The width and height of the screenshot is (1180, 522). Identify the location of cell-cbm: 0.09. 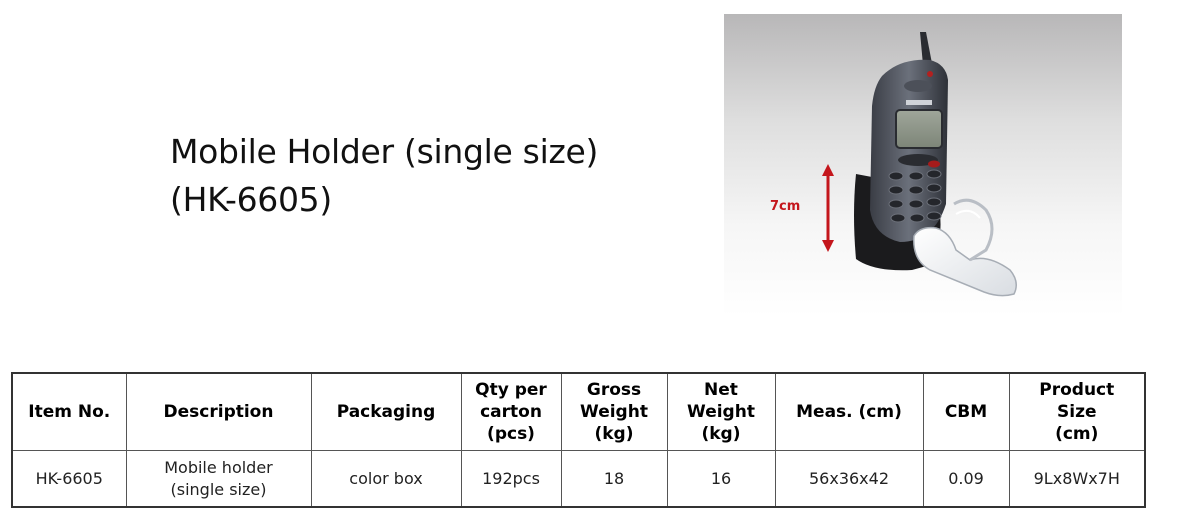
(966, 479).